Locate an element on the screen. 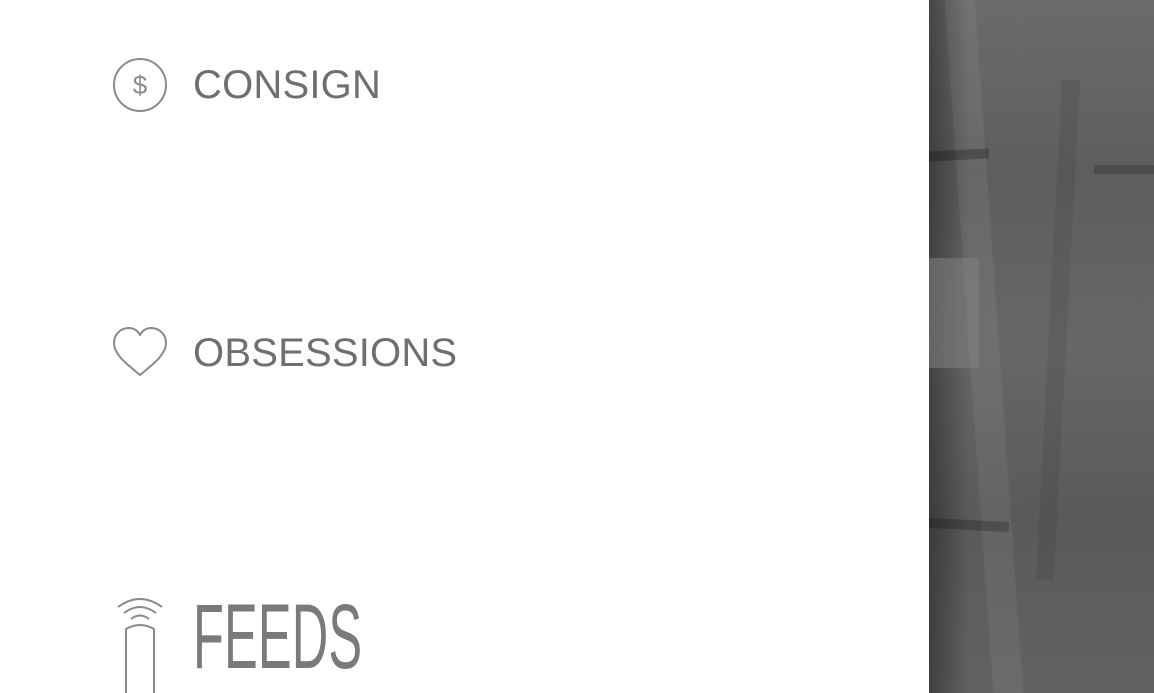  feeds-icon is located at coordinates (140, 644).